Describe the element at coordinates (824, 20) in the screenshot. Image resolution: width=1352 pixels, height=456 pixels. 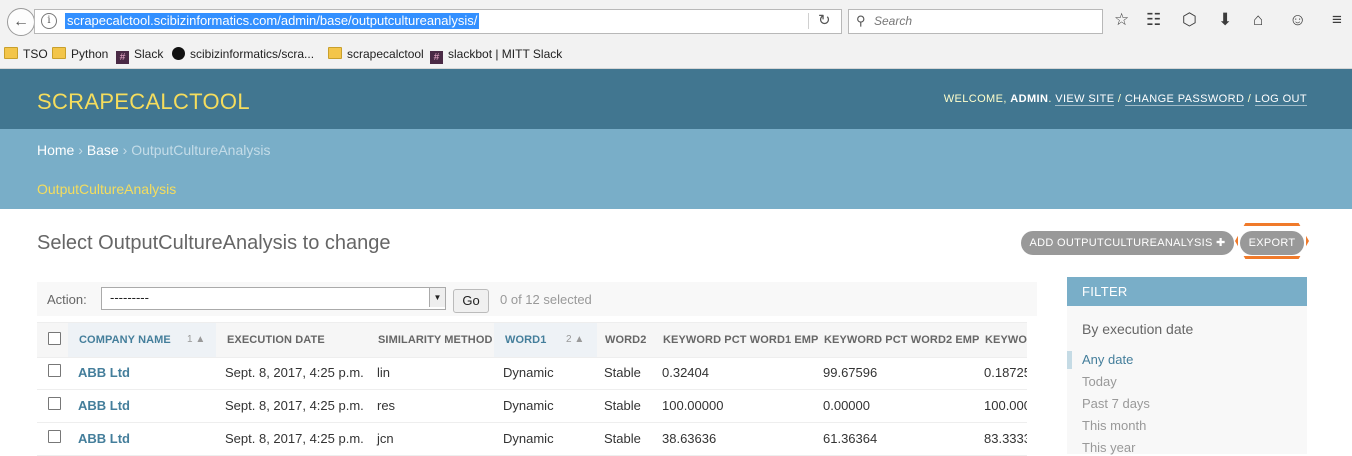
I see `reload-icon: ↻` at that location.